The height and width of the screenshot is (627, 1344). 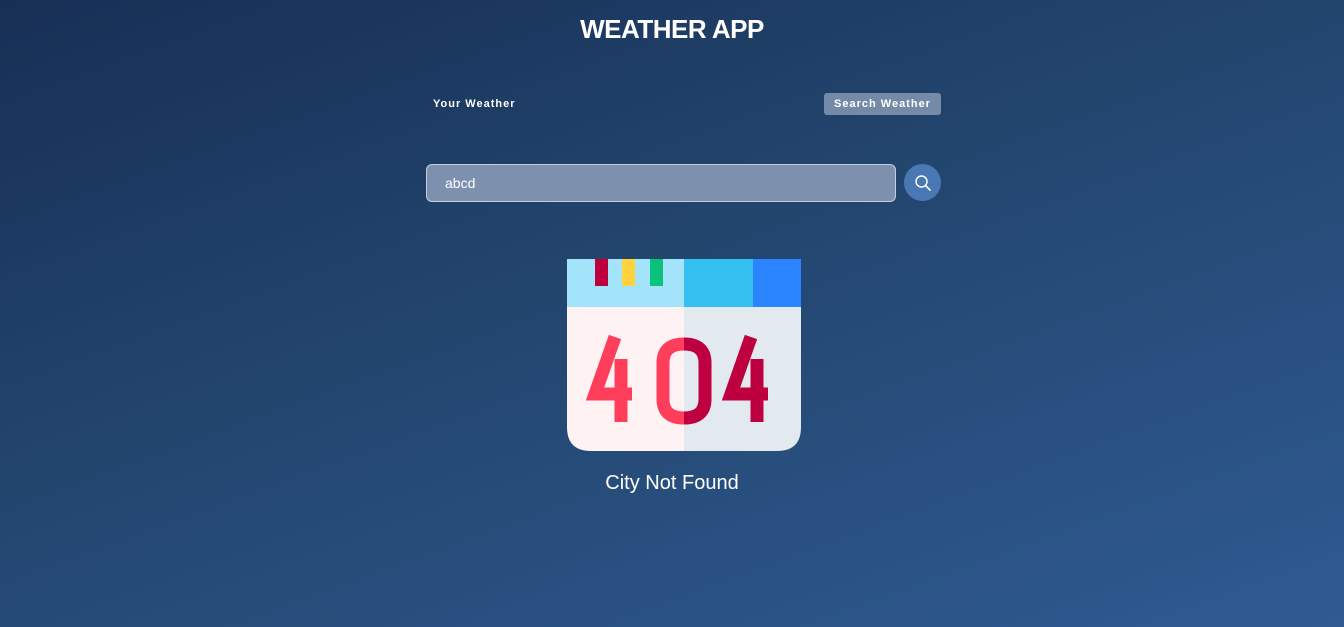 I want to click on tab-your-weather: Your Weather, so click(x=474, y=104).